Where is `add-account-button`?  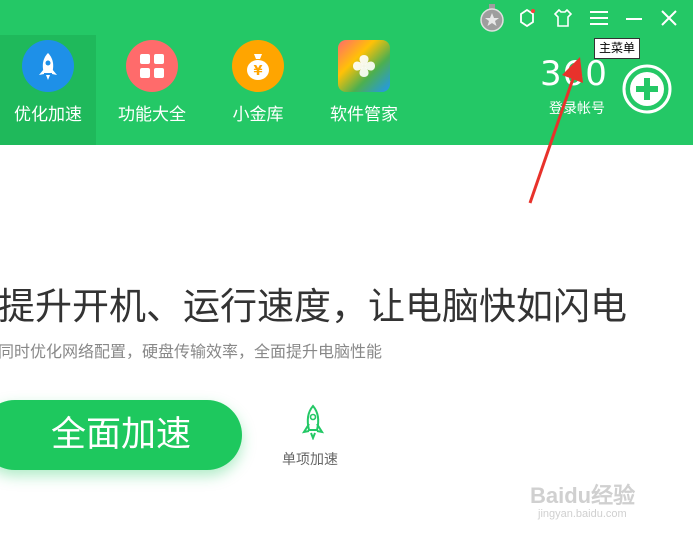
add-account-button is located at coordinates (647, 89).